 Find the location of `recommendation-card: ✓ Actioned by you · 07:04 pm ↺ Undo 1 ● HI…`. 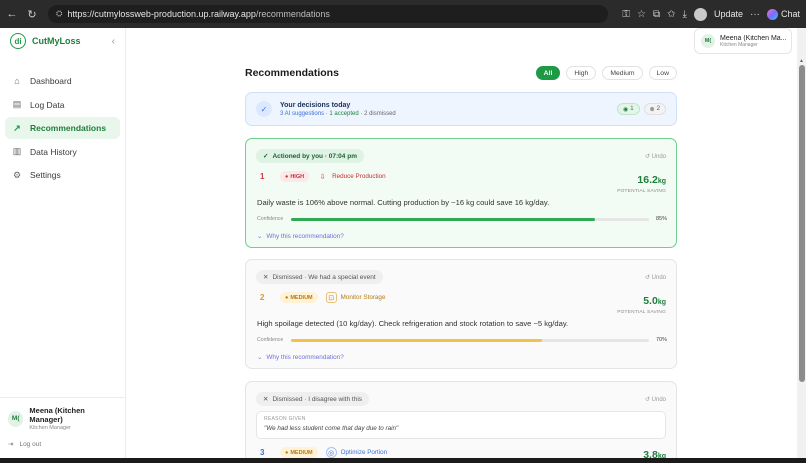

recommendation-card: ✓ Actioned by you · 07:04 pm ↺ Undo 1 ● HI… is located at coordinates (461, 193).